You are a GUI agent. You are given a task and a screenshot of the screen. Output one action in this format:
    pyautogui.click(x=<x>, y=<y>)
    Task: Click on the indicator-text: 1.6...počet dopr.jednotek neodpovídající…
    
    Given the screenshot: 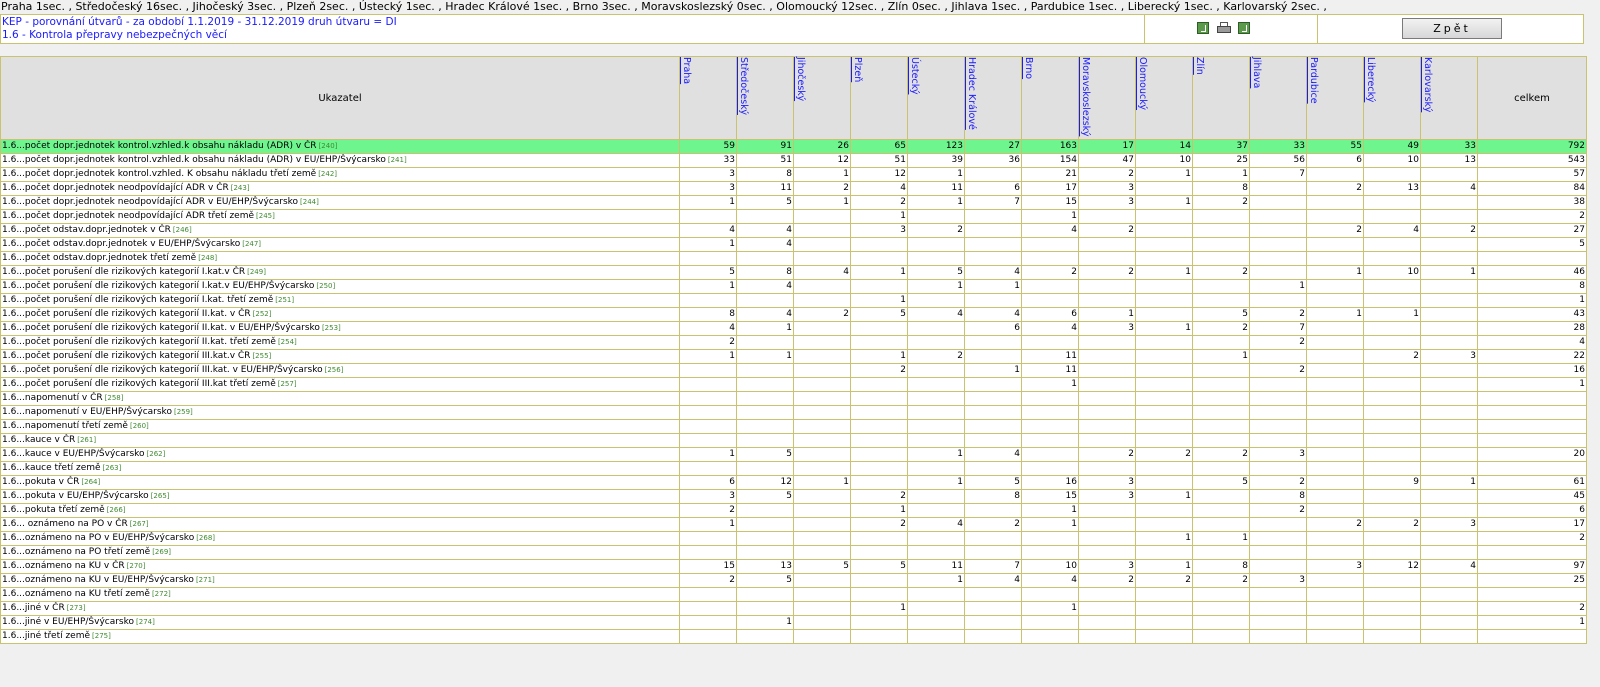 What is the action you would take?
    pyautogui.click(x=128, y=216)
    